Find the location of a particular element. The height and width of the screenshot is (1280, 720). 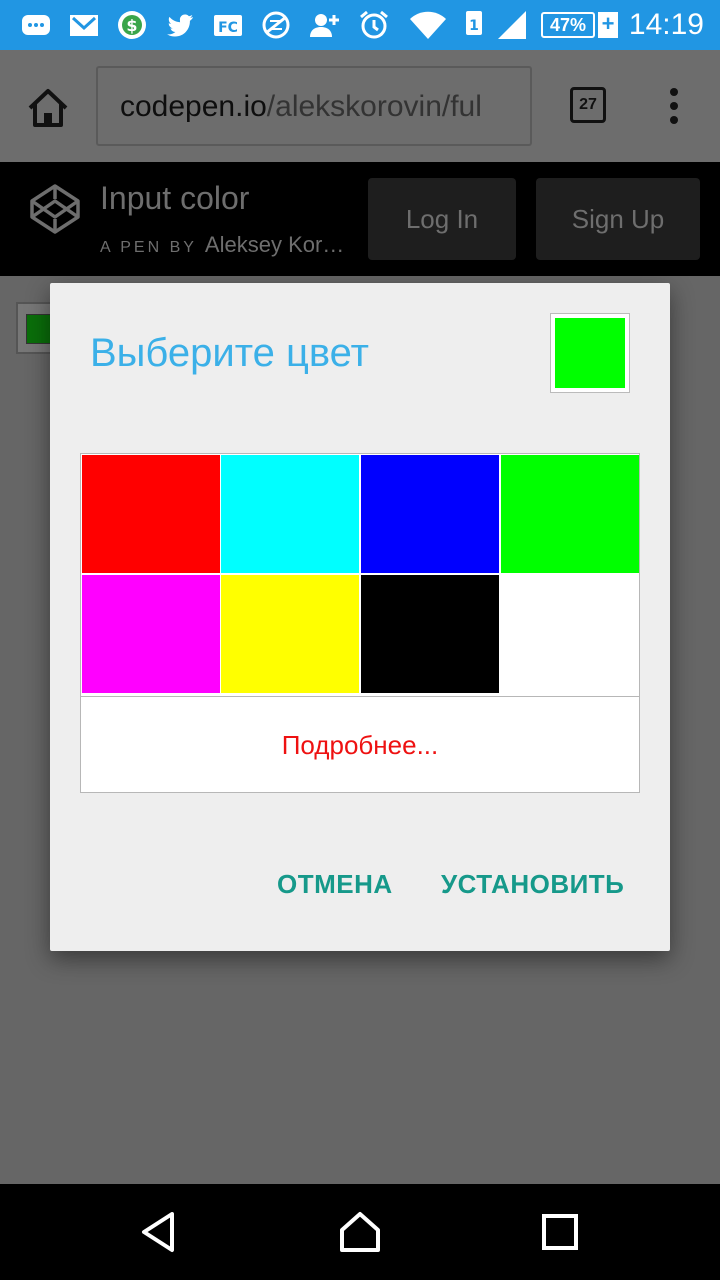

tabs-button: 27 is located at coordinates (588, 105).